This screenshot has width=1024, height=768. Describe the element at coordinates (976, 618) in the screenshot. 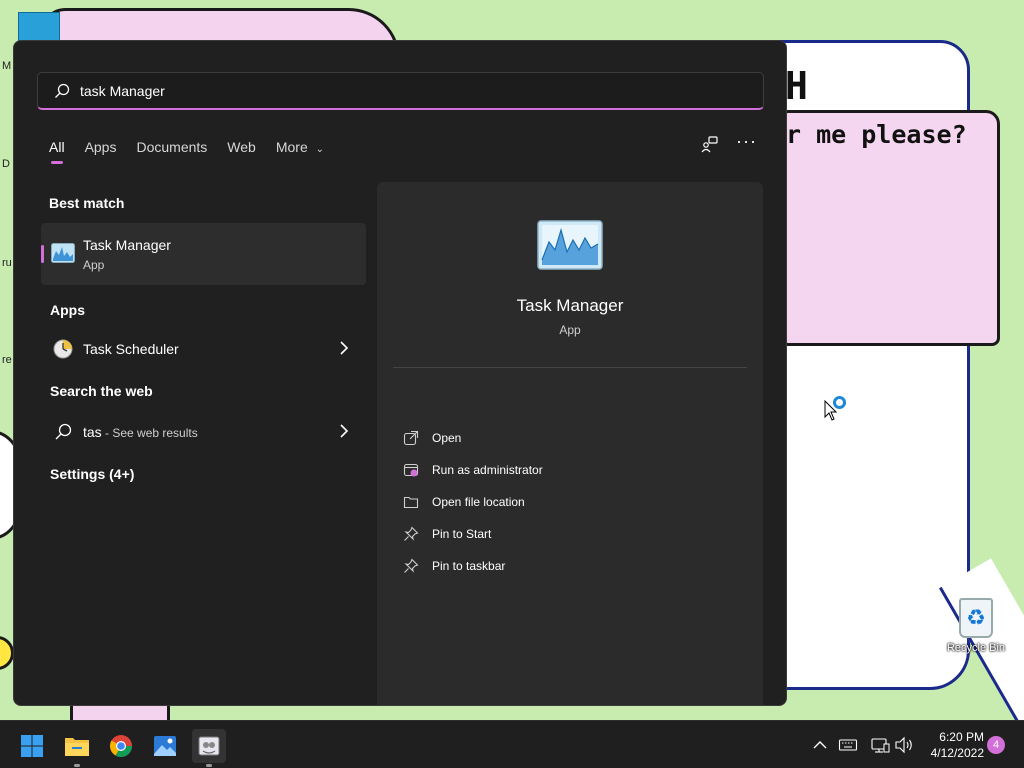

I see `recycle-bin-icon: ♻` at that location.